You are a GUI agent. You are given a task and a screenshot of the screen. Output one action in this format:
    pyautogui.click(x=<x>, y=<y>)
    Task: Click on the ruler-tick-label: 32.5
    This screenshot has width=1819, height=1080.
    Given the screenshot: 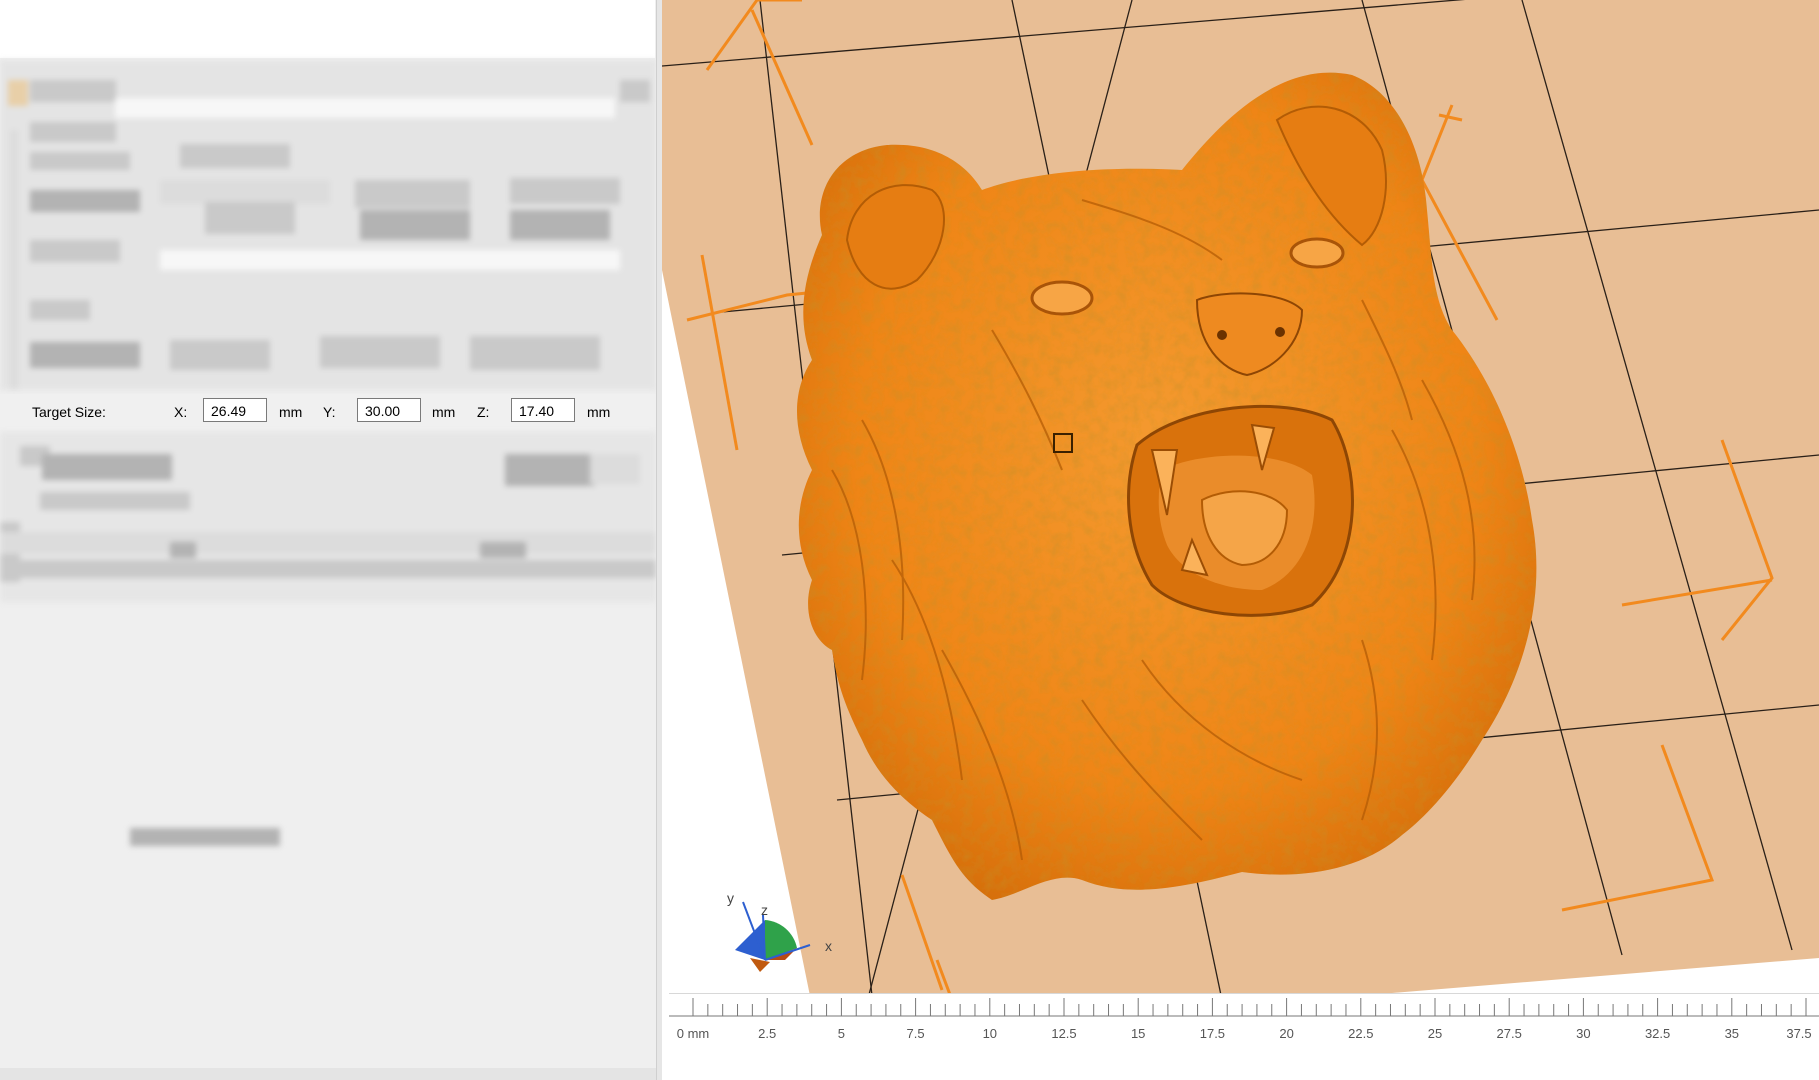 What is the action you would take?
    pyautogui.click(x=1657, y=1033)
    